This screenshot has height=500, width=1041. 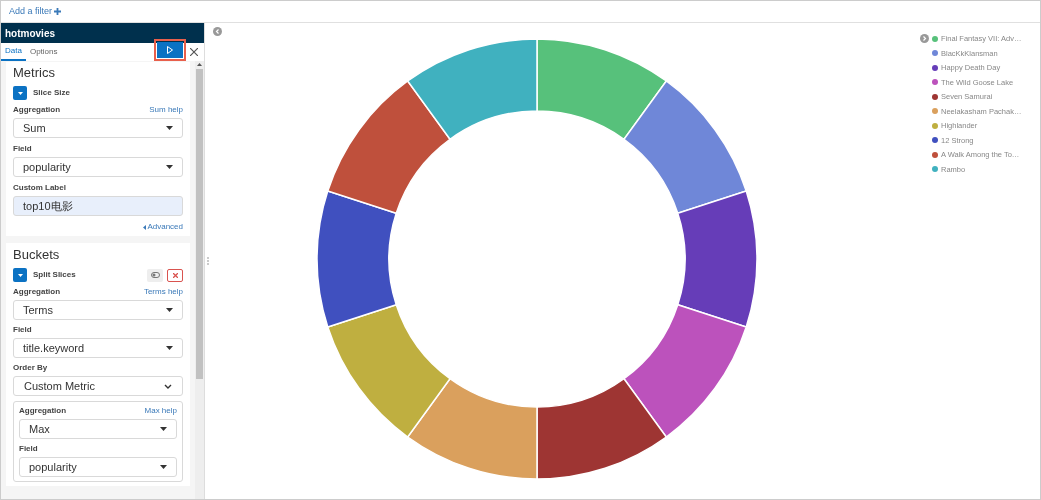 What do you see at coordinates (166, 110) in the screenshot?
I see `help-link: Sum help` at bounding box center [166, 110].